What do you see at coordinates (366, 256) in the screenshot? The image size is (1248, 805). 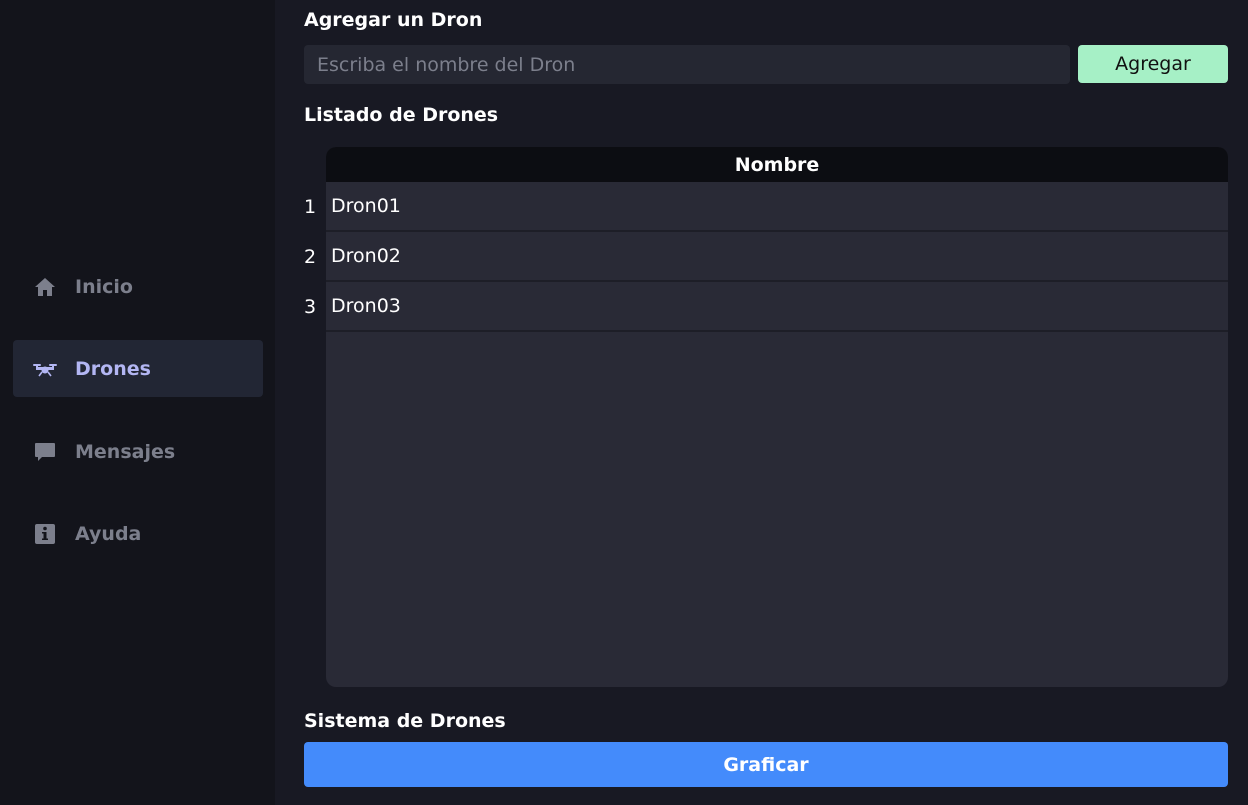 I see `table-cell-name: Dron02` at bounding box center [366, 256].